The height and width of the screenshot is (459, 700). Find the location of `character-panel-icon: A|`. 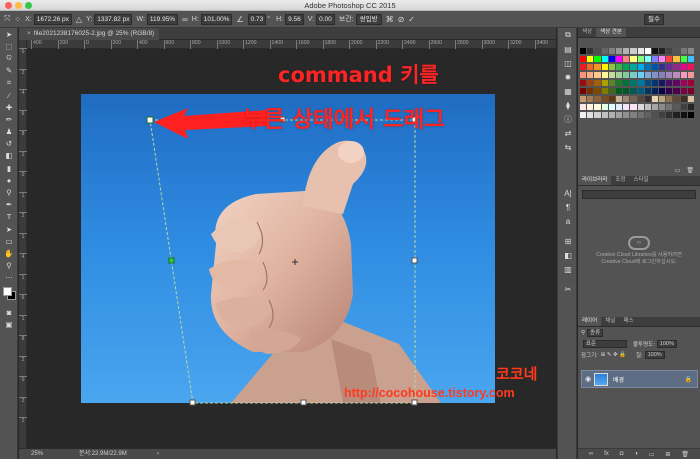

character-panel-icon: A| is located at coordinates (568, 193).